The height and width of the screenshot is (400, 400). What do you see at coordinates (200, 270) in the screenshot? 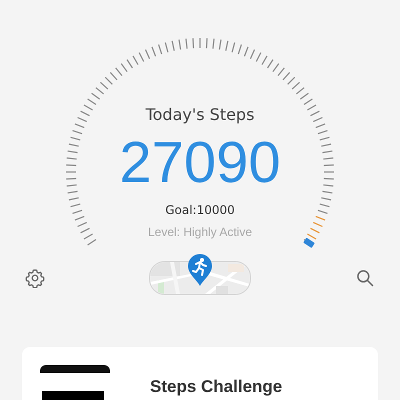
I see `runner-pin-icon` at bounding box center [200, 270].